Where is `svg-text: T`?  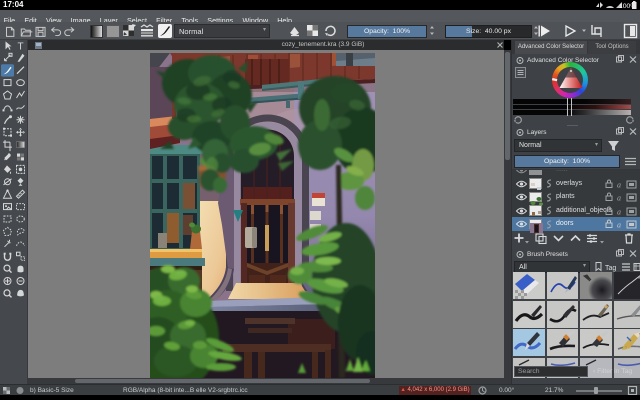 svg-text: T is located at coordinates (21, 46).